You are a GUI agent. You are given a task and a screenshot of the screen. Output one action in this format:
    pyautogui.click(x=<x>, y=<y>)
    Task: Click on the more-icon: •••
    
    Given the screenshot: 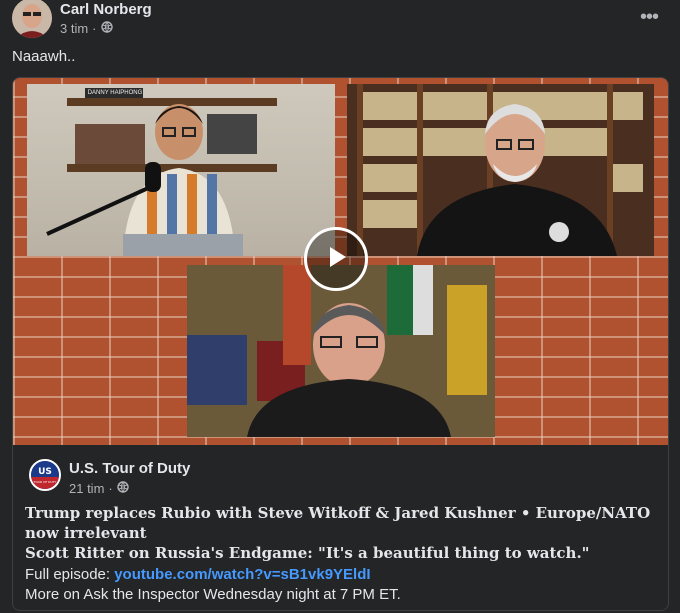 What is the action you would take?
    pyautogui.click(x=649, y=17)
    